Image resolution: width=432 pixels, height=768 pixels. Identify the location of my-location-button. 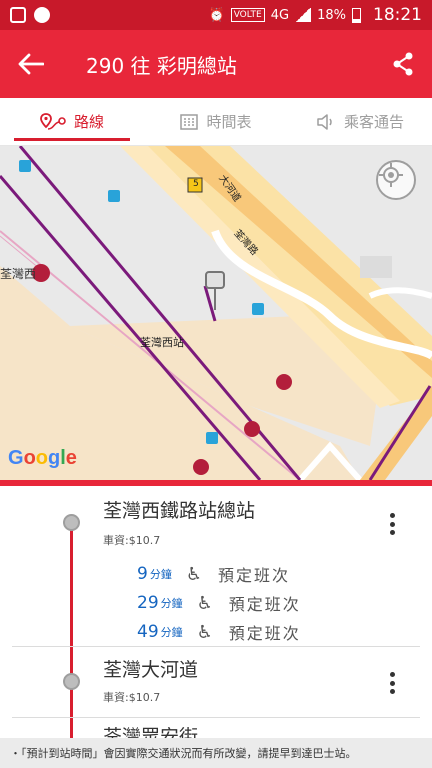
(396, 180).